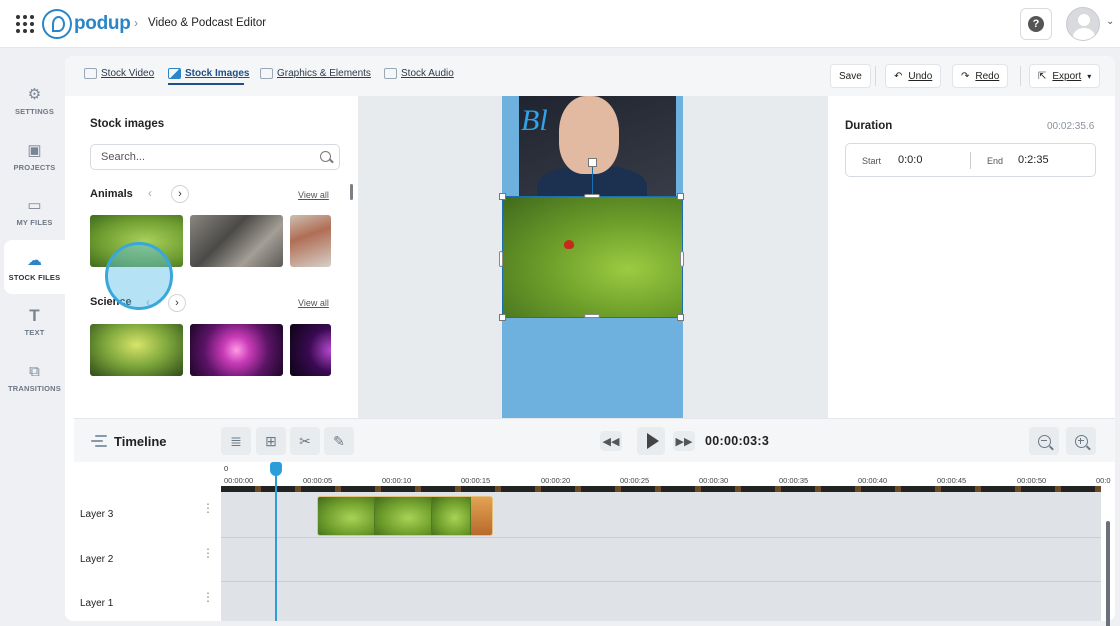 The height and width of the screenshot is (626, 1120). Describe the element at coordinates (910, 160) in the screenshot. I see `start-time-field: 0:0:0` at that location.